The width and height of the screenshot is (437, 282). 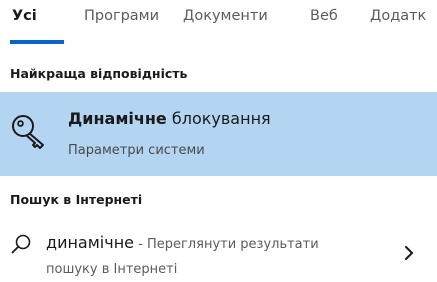 I want to click on best-match-title: Динамічне блокування, so click(x=169, y=118).